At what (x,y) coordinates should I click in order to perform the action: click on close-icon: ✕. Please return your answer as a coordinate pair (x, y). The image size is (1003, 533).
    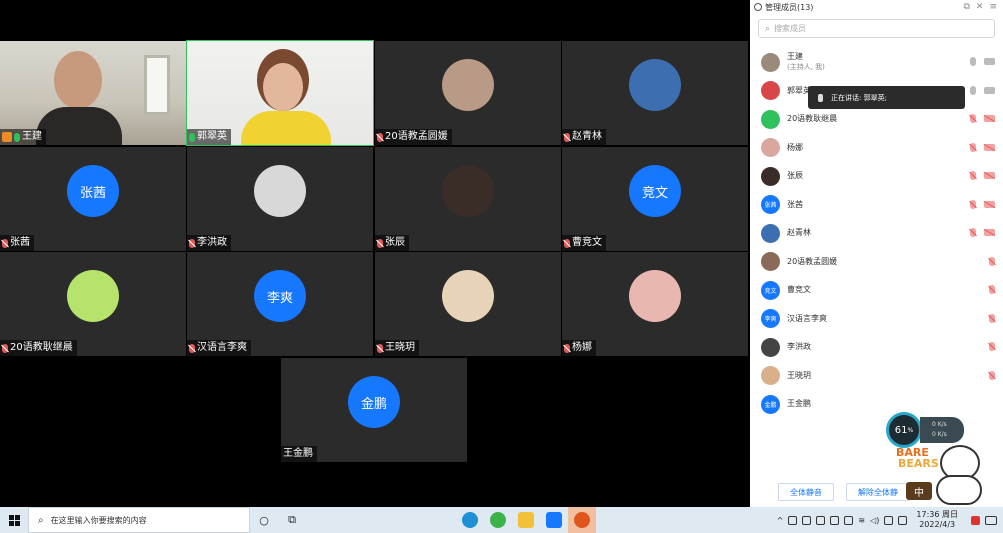
    Looking at the image, I should click on (980, 7).